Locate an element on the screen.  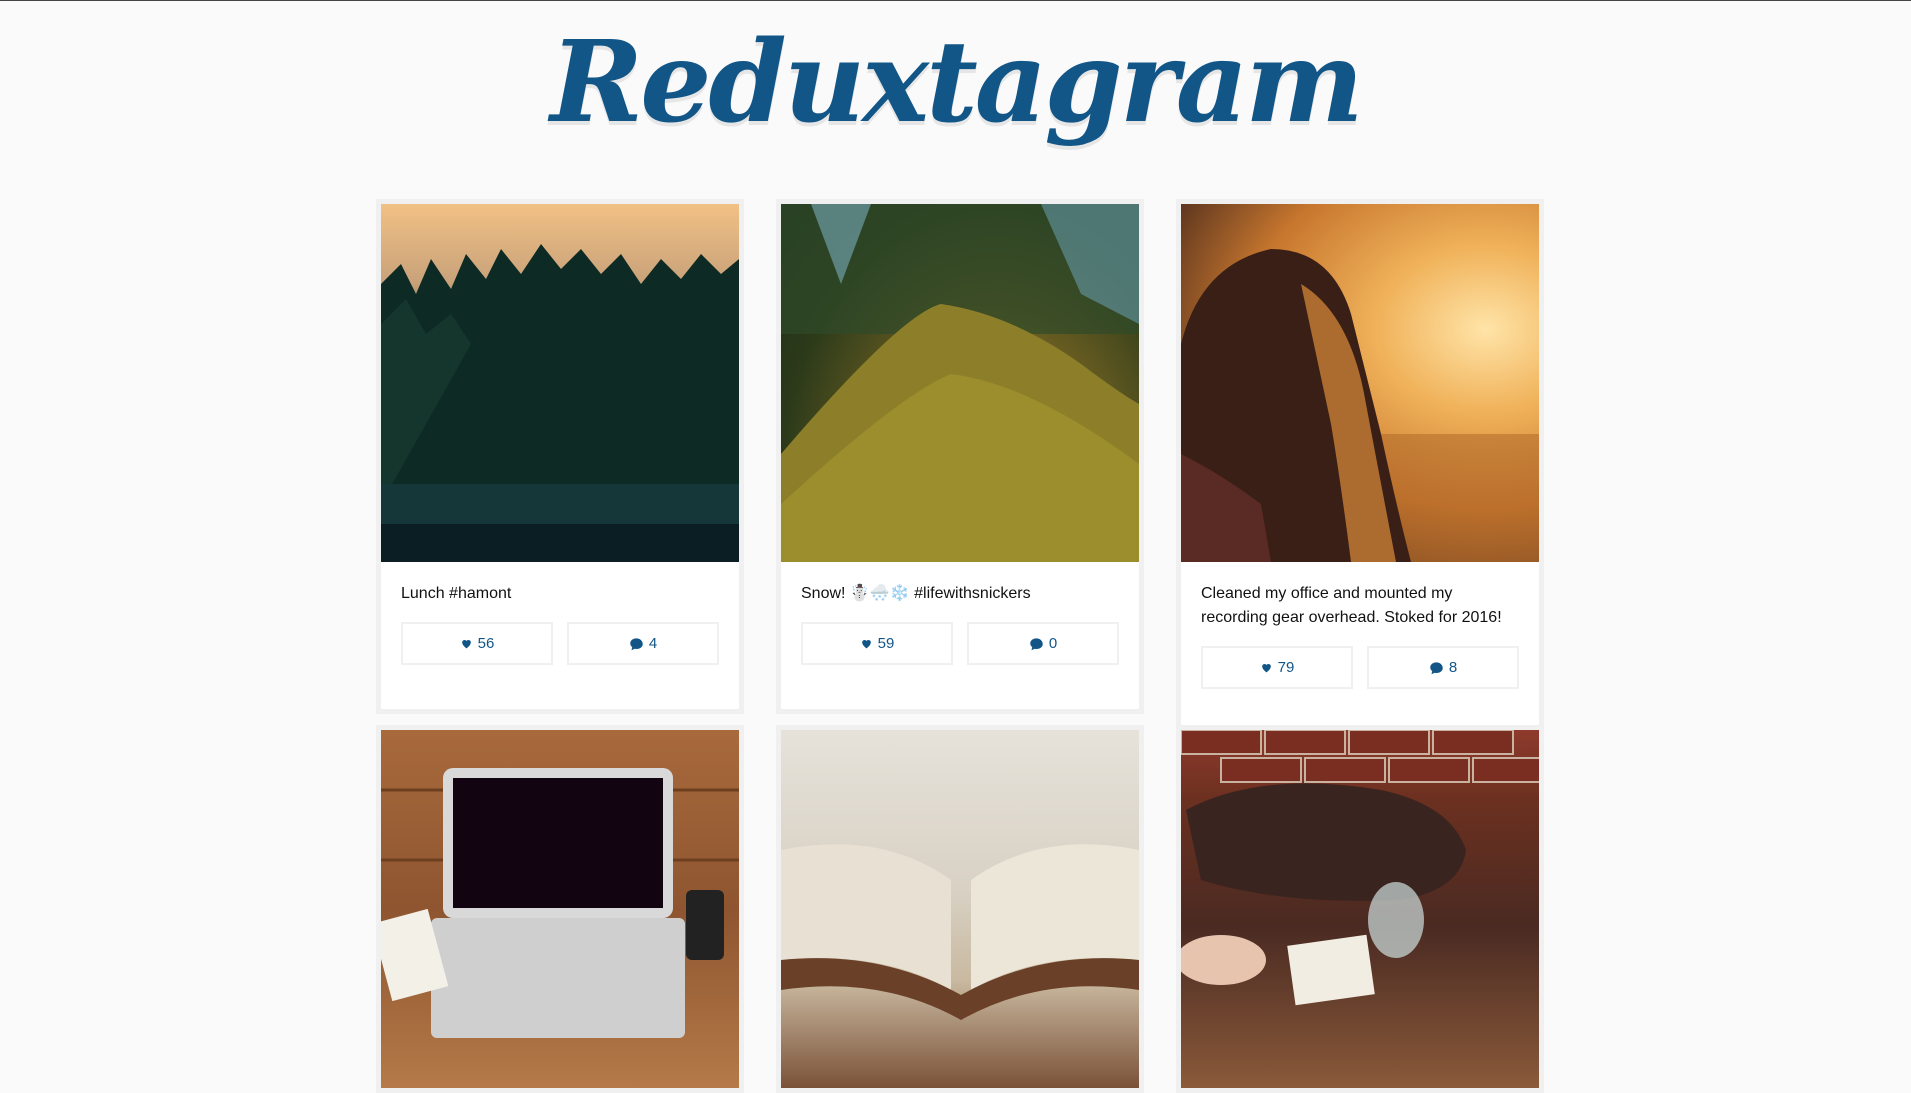
photo-card-body: Lunch #hamont 56 4 is located at coordinates (560, 456).